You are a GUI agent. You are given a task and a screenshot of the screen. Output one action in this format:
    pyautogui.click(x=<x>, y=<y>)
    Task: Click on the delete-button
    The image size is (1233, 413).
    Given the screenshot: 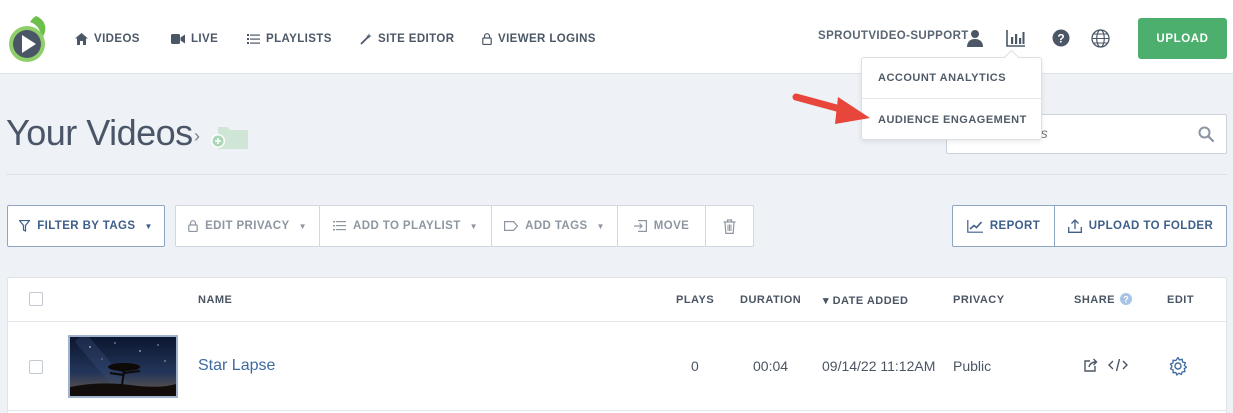 What is the action you would take?
    pyautogui.click(x=730, y=226)
    